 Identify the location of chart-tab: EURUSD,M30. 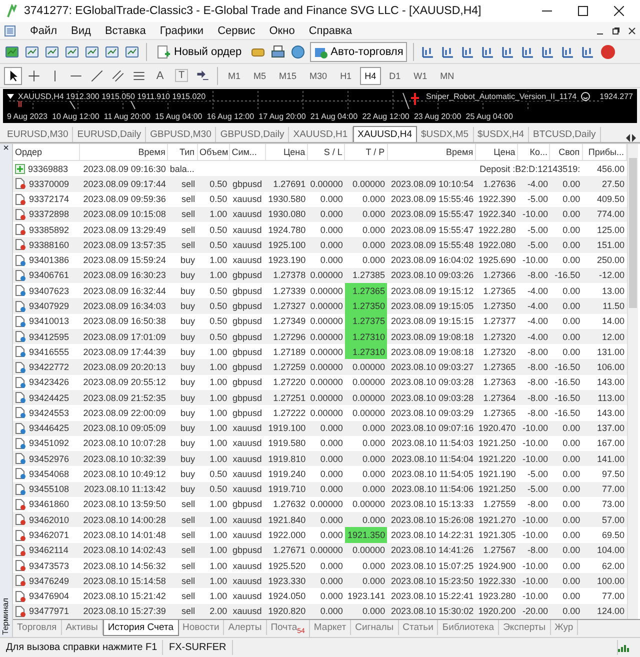
(38, 134).